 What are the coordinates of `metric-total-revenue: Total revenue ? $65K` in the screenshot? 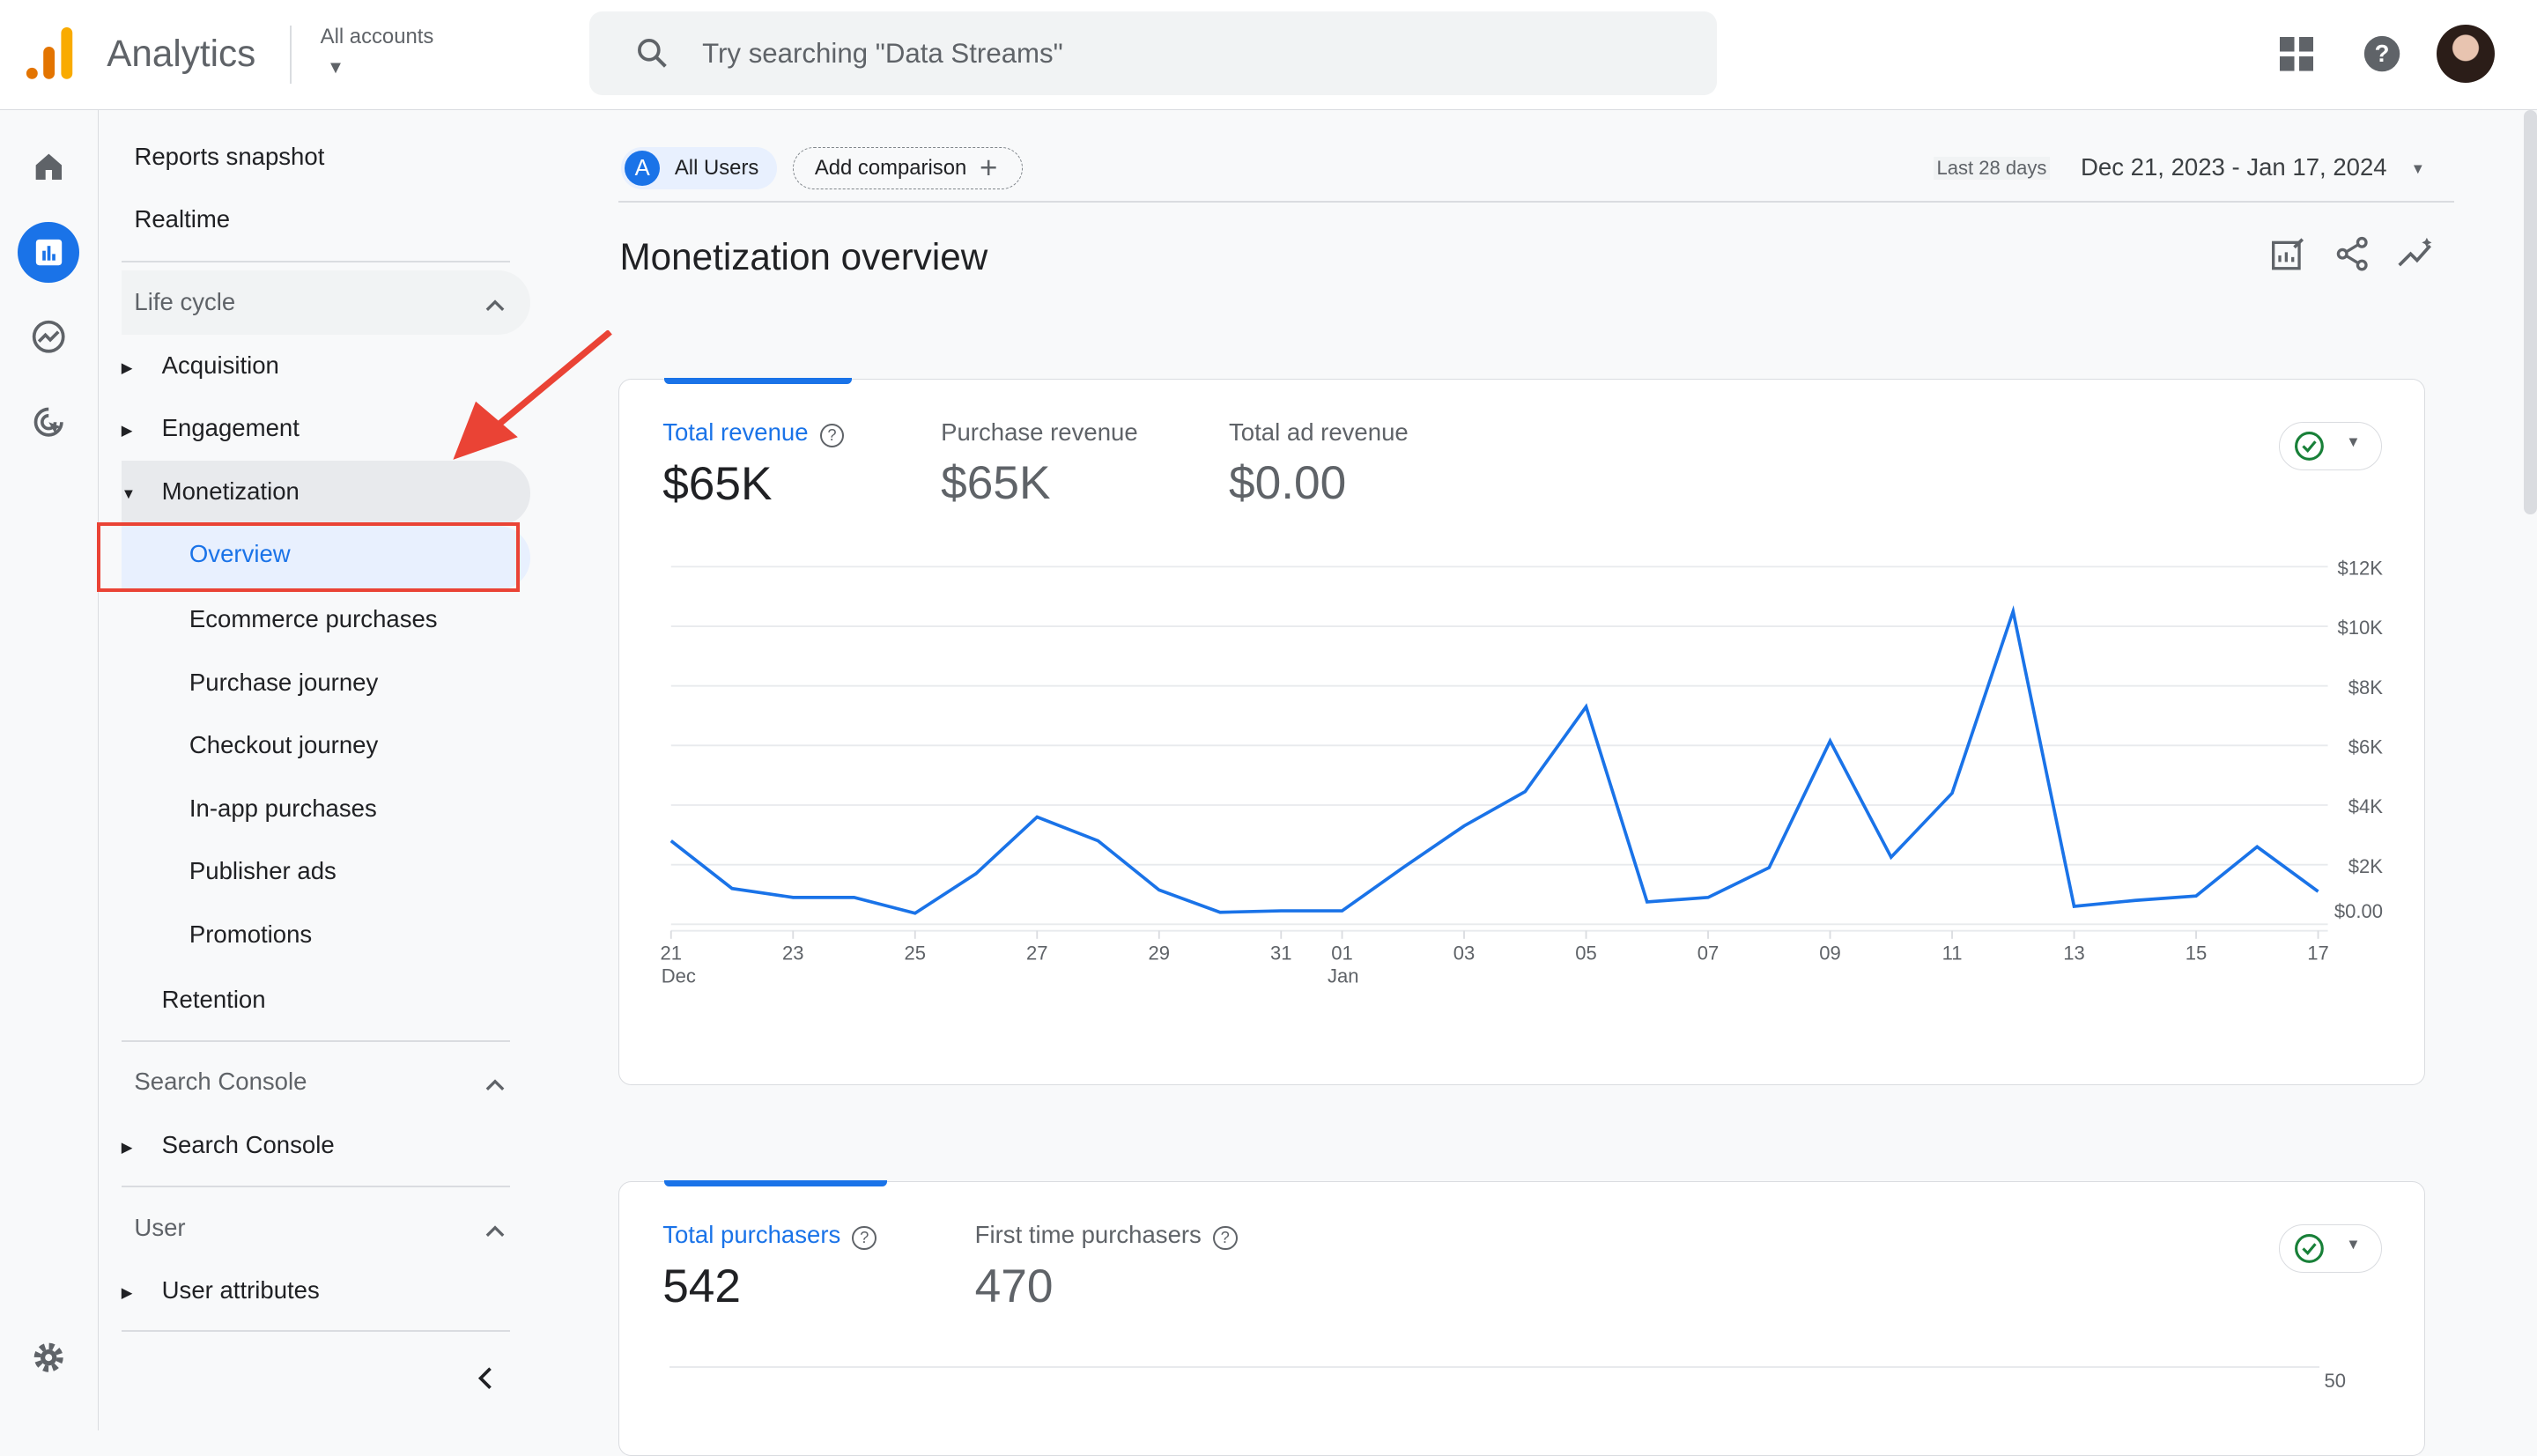 It's located at (753, 465).